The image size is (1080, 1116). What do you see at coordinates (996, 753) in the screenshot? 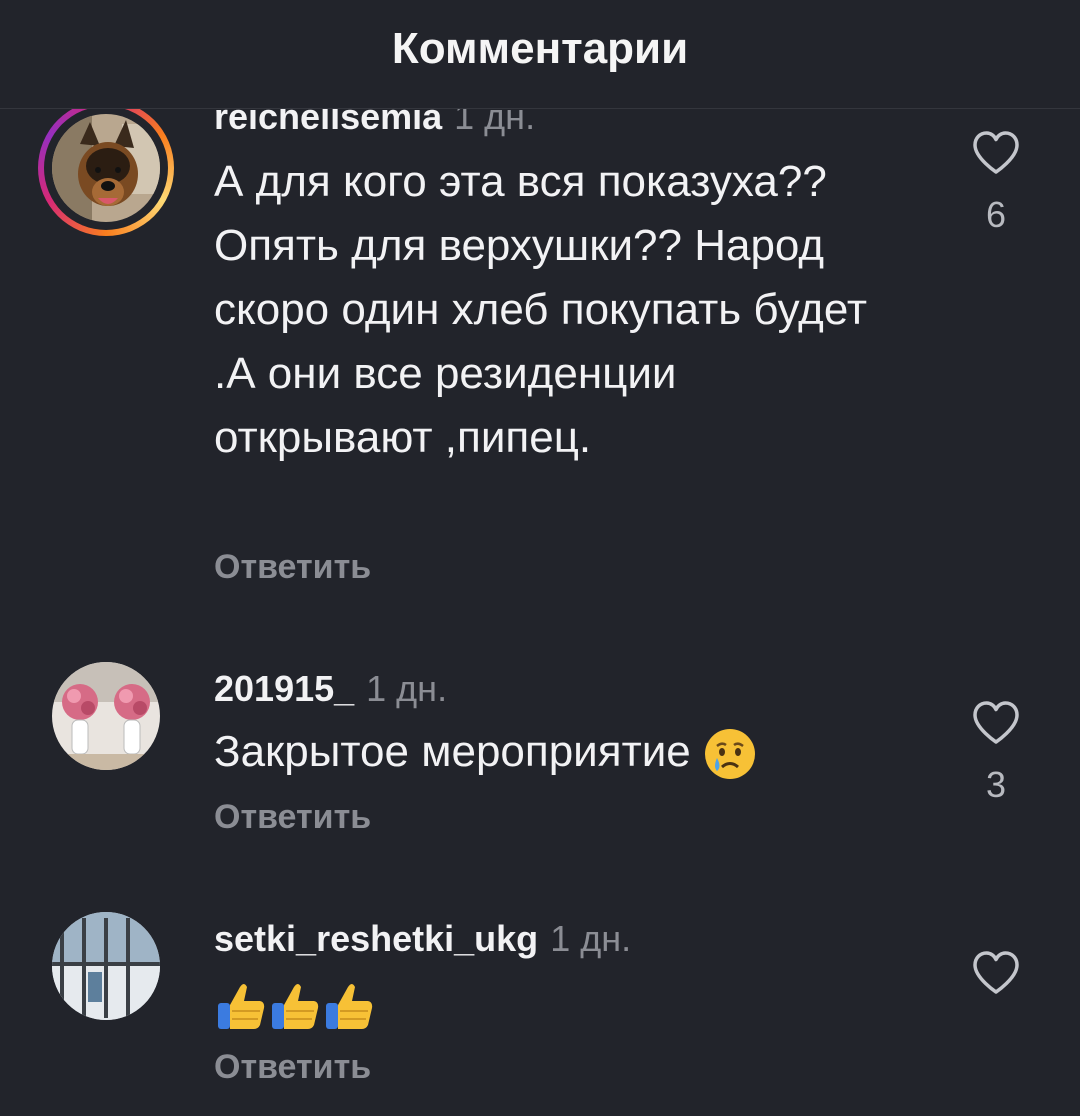
I see `like-button: 3` at bounding box center [996, 753].